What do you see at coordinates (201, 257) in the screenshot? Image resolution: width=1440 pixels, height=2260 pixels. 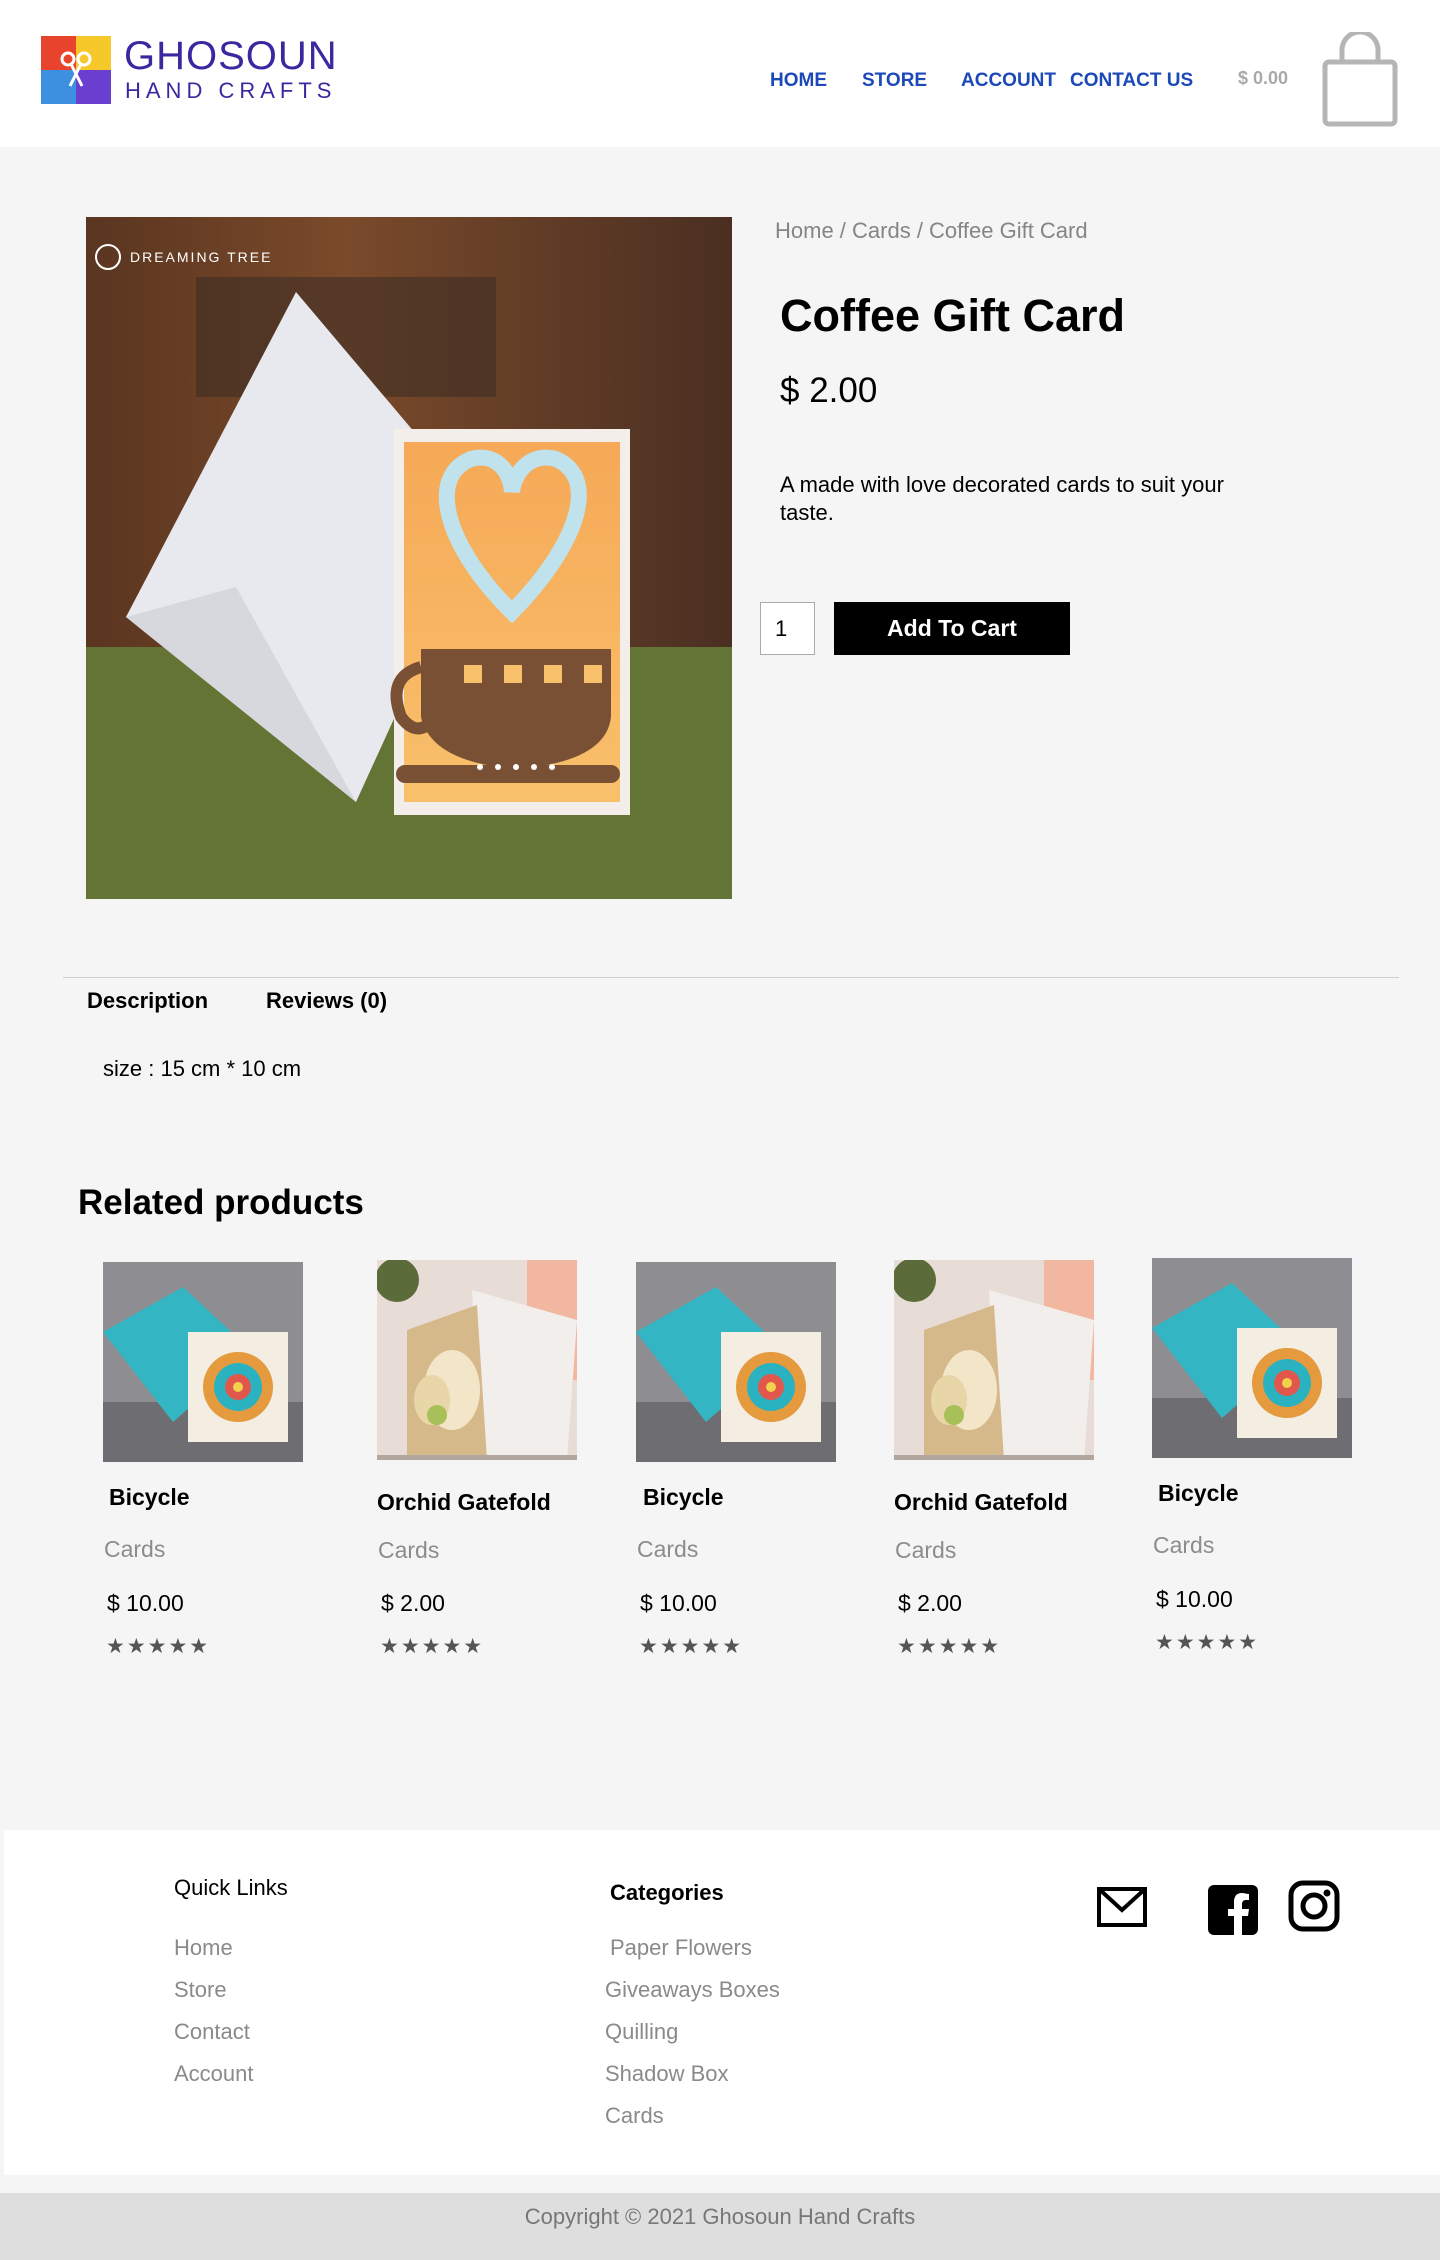 I see `svg-text: DREAMING TREE` at bounding box center [201, 257].